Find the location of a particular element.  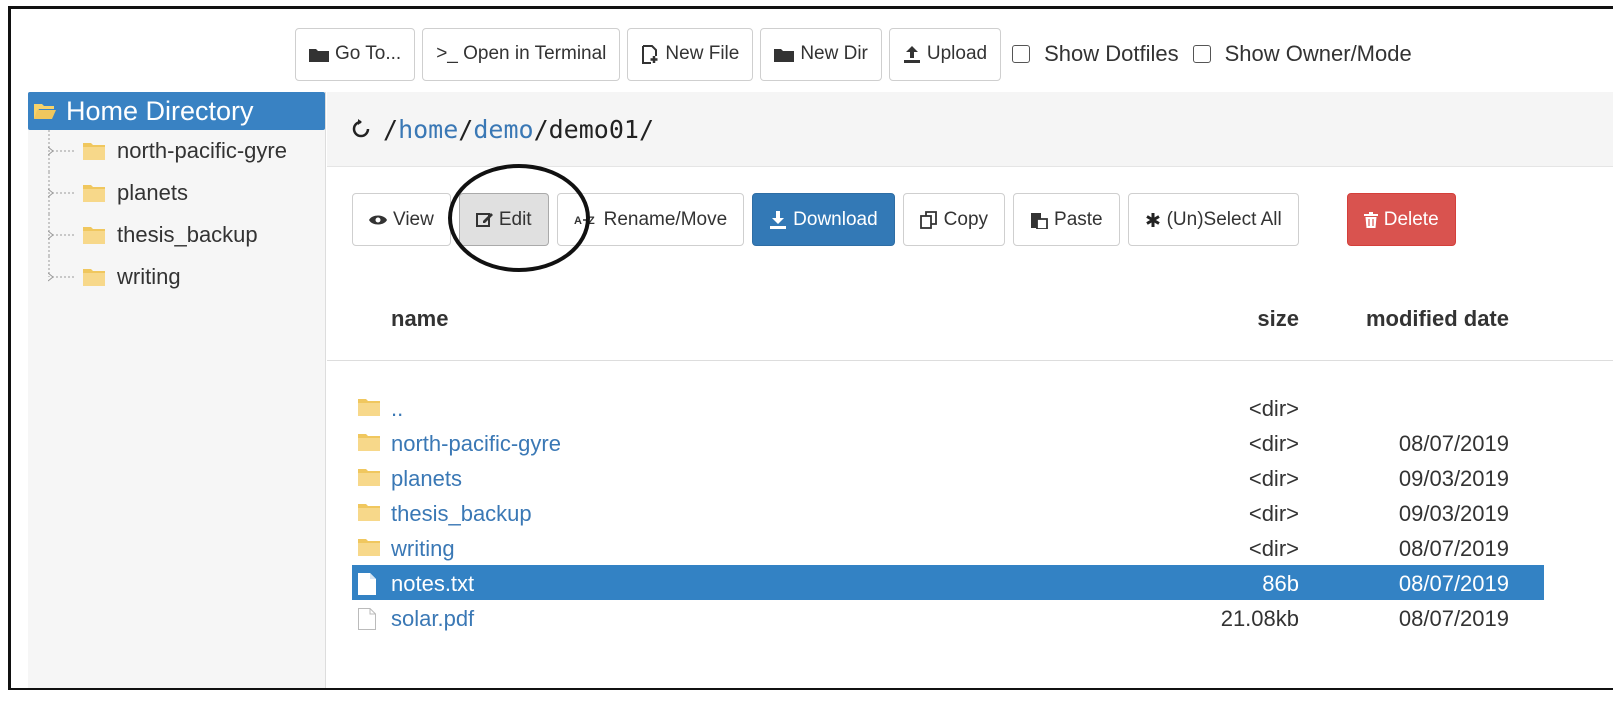

file-name-link: writing is located at coordinates (423, 549).